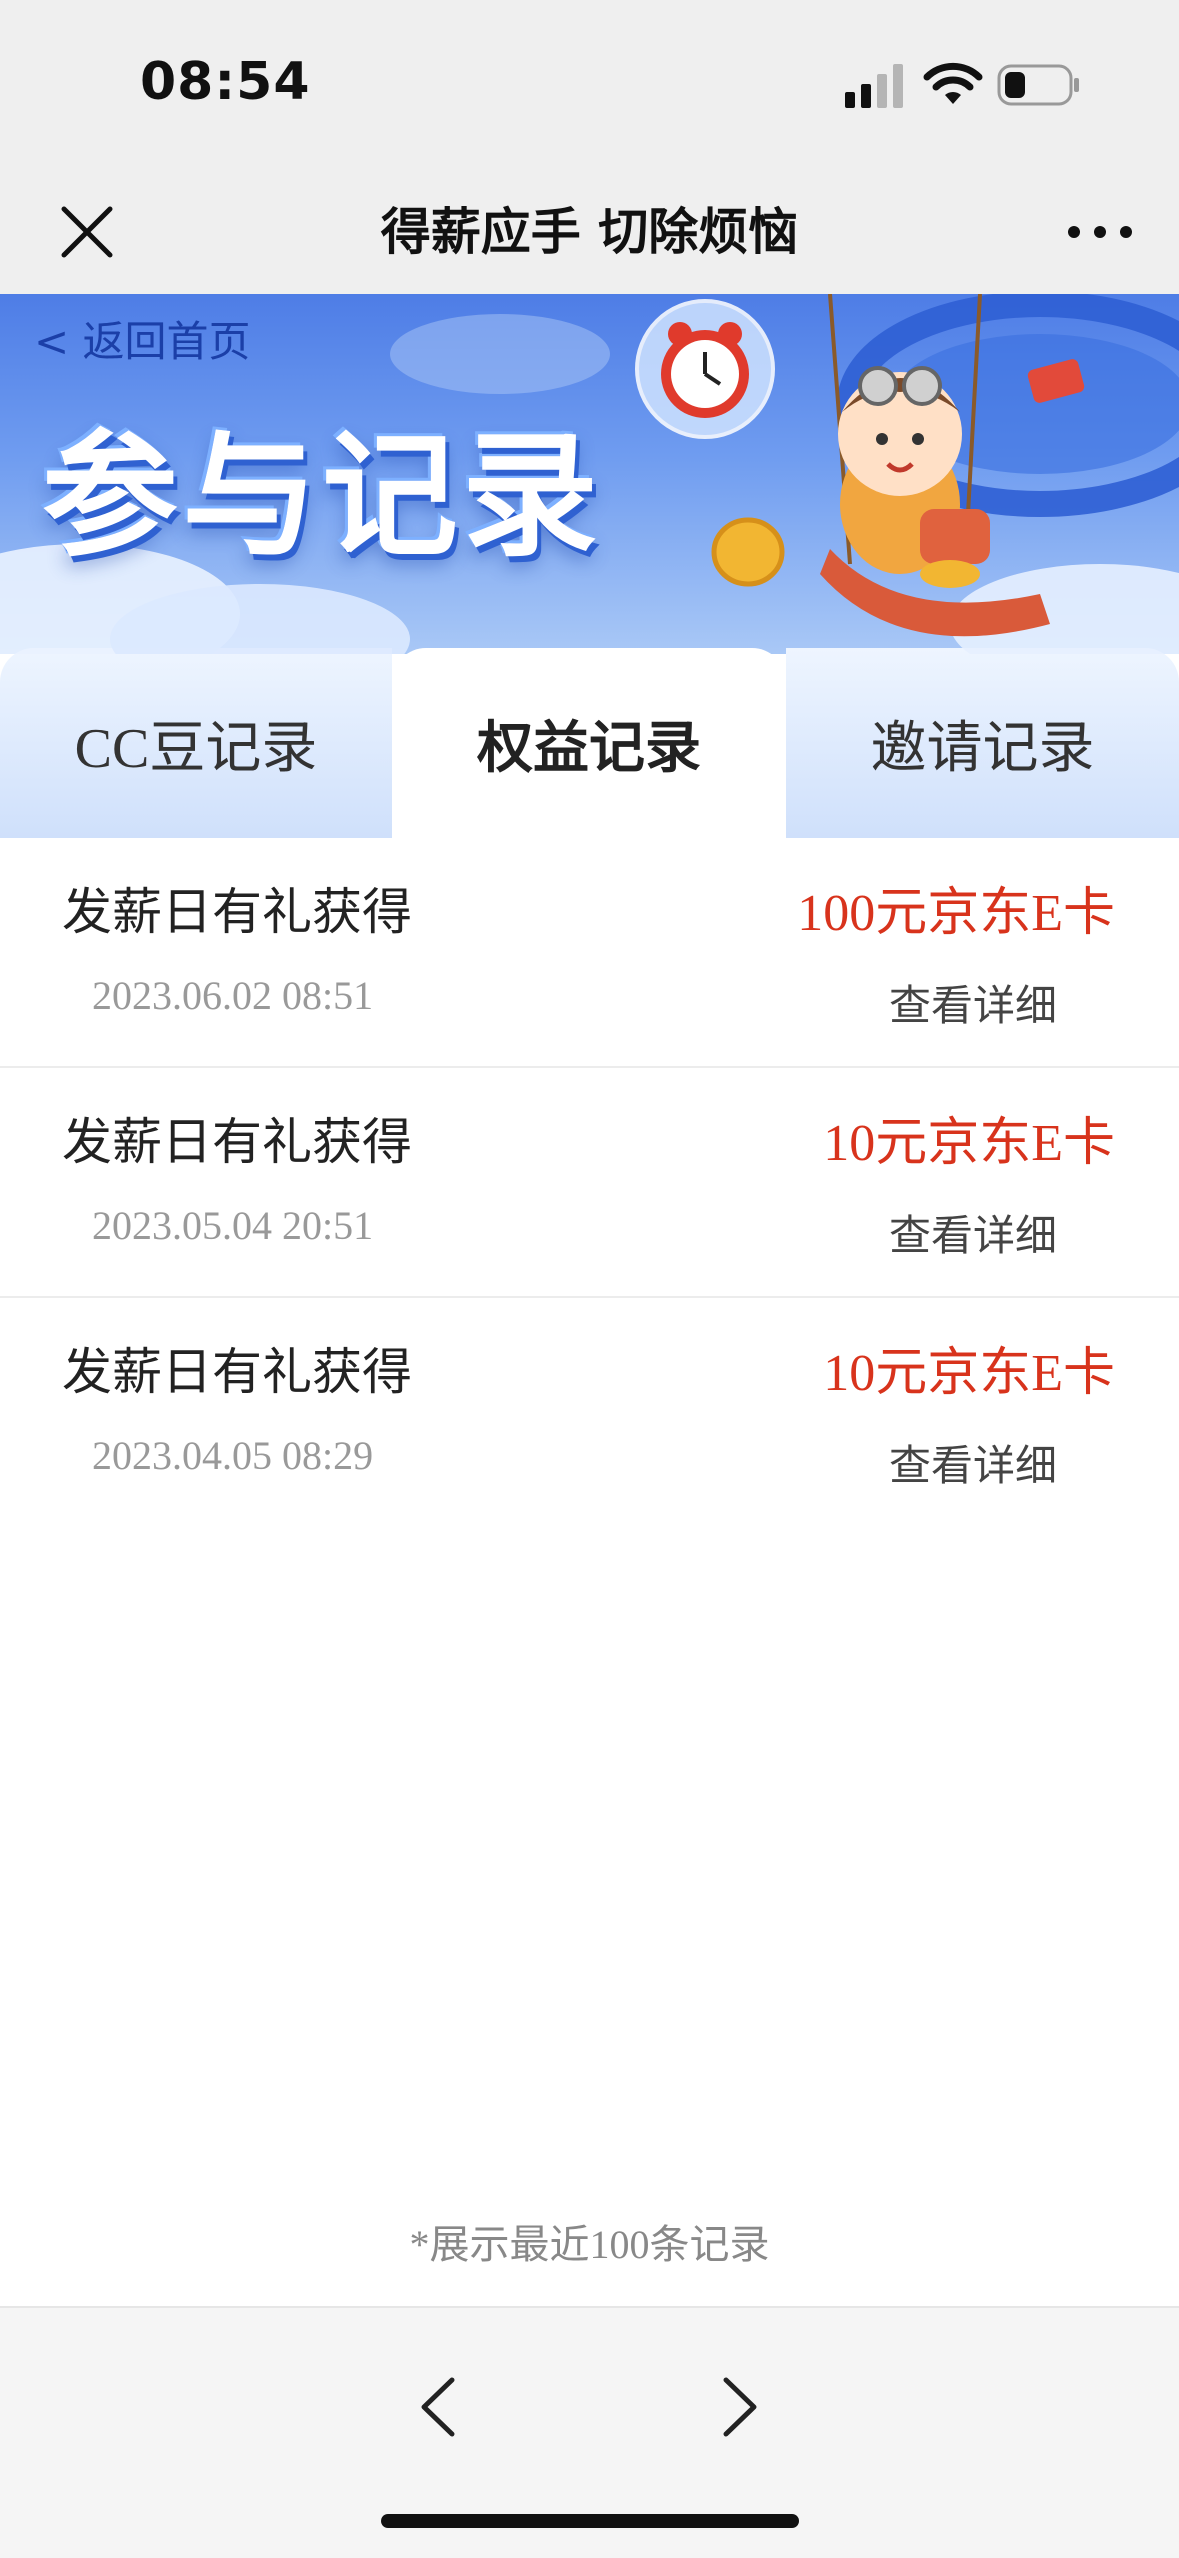 This screenshot has height=2558, width=1179. I want to click on tab-benefits: 权益记录, so click(589, 743).